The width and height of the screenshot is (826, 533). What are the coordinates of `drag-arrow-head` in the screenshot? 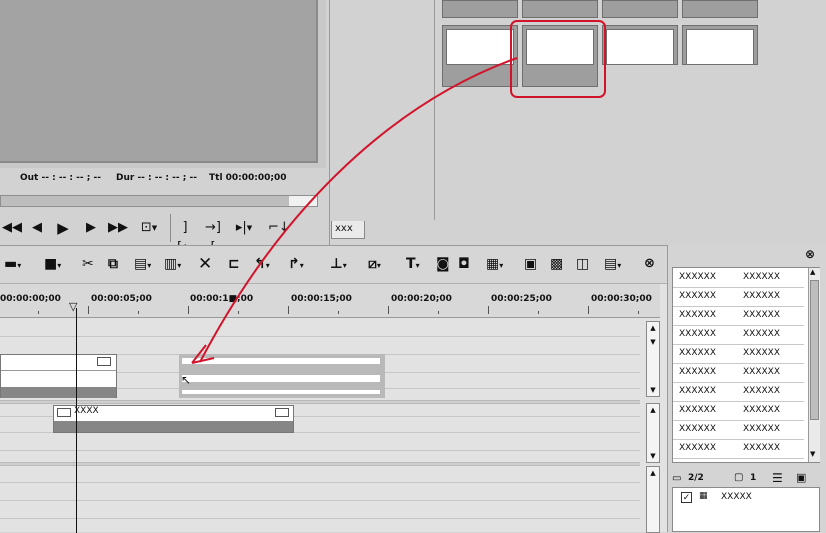 It's located at (203, 354).